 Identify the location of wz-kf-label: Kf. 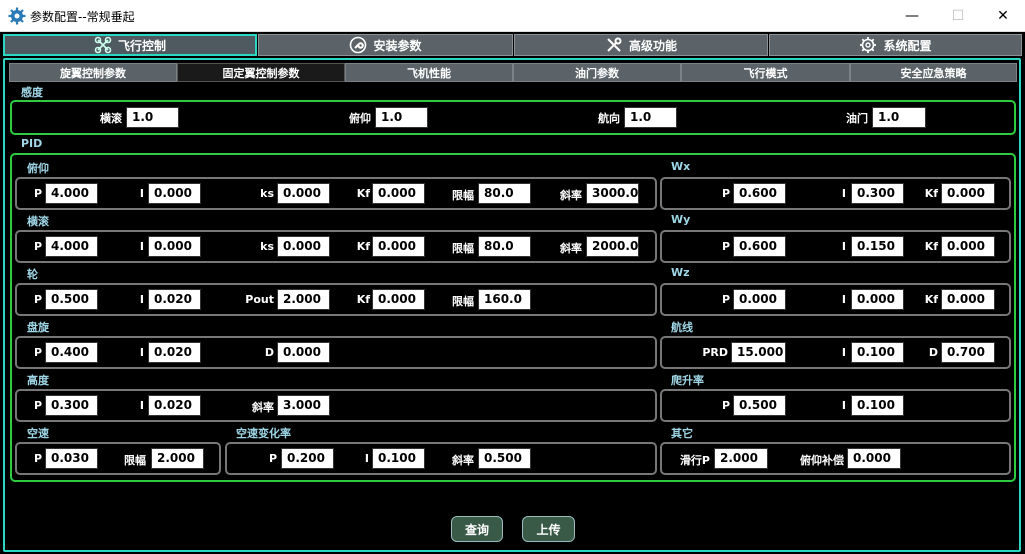
(931, 299).